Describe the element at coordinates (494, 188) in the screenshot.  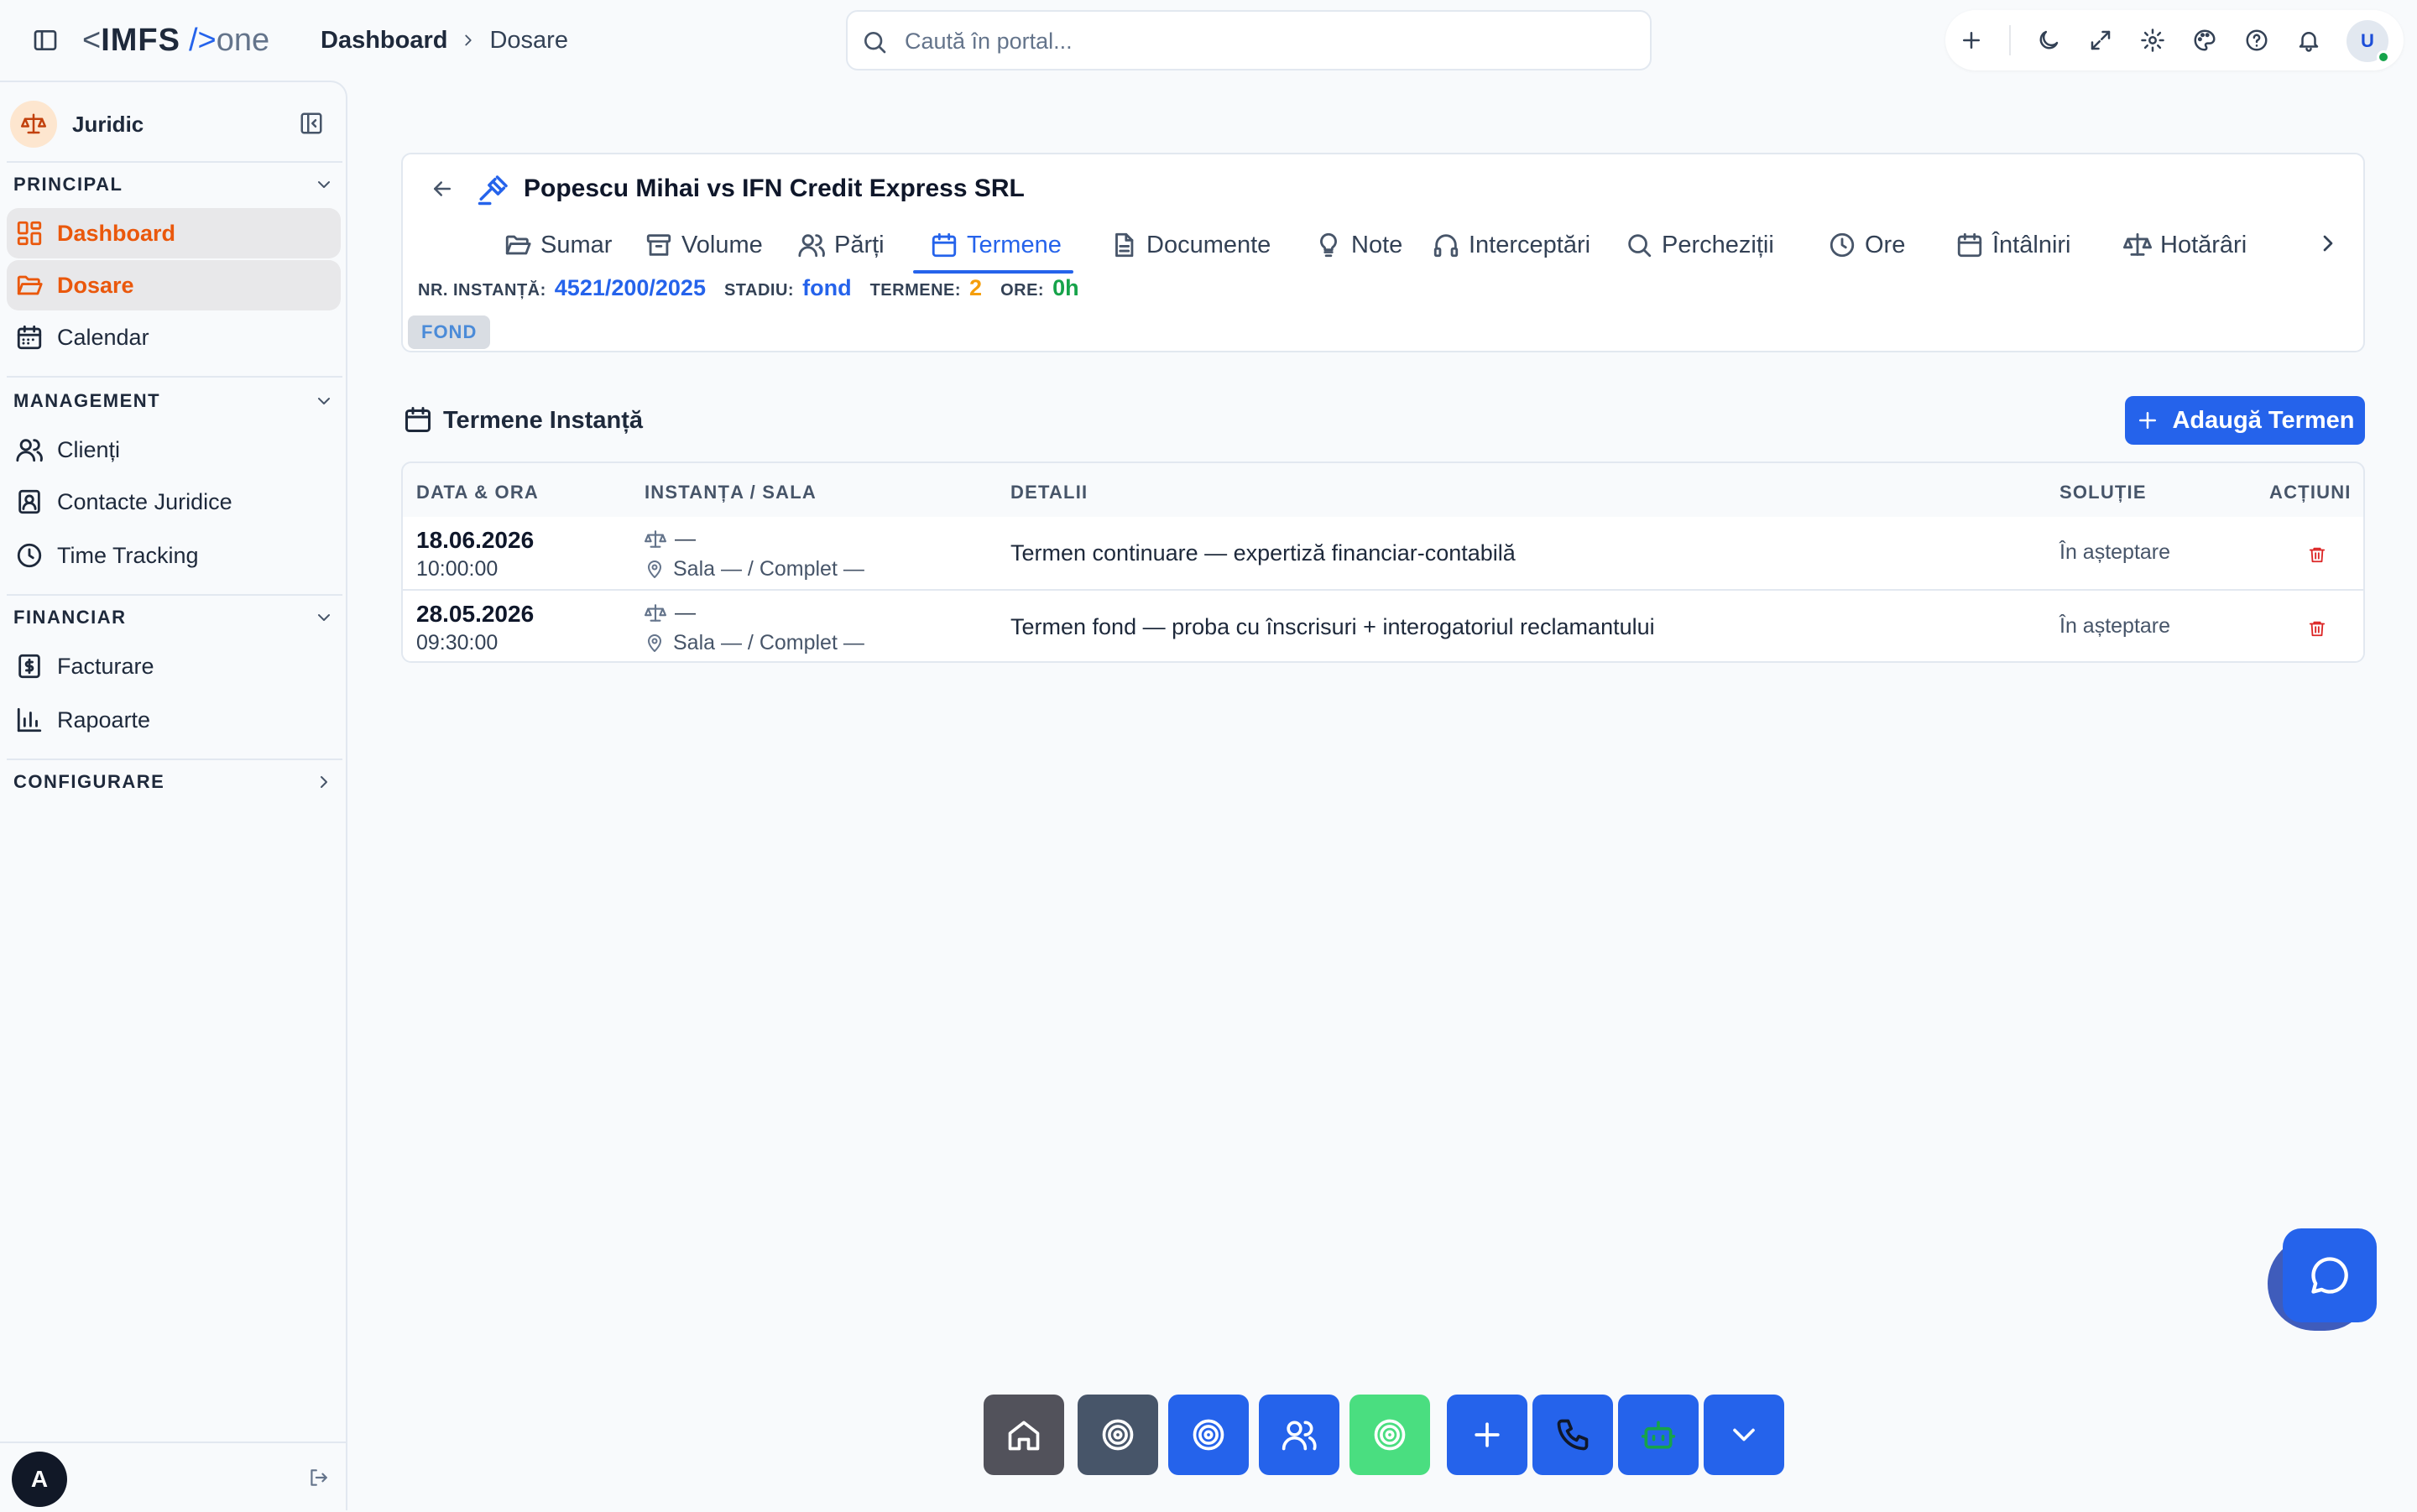
I see `gavel-icon` at that location.